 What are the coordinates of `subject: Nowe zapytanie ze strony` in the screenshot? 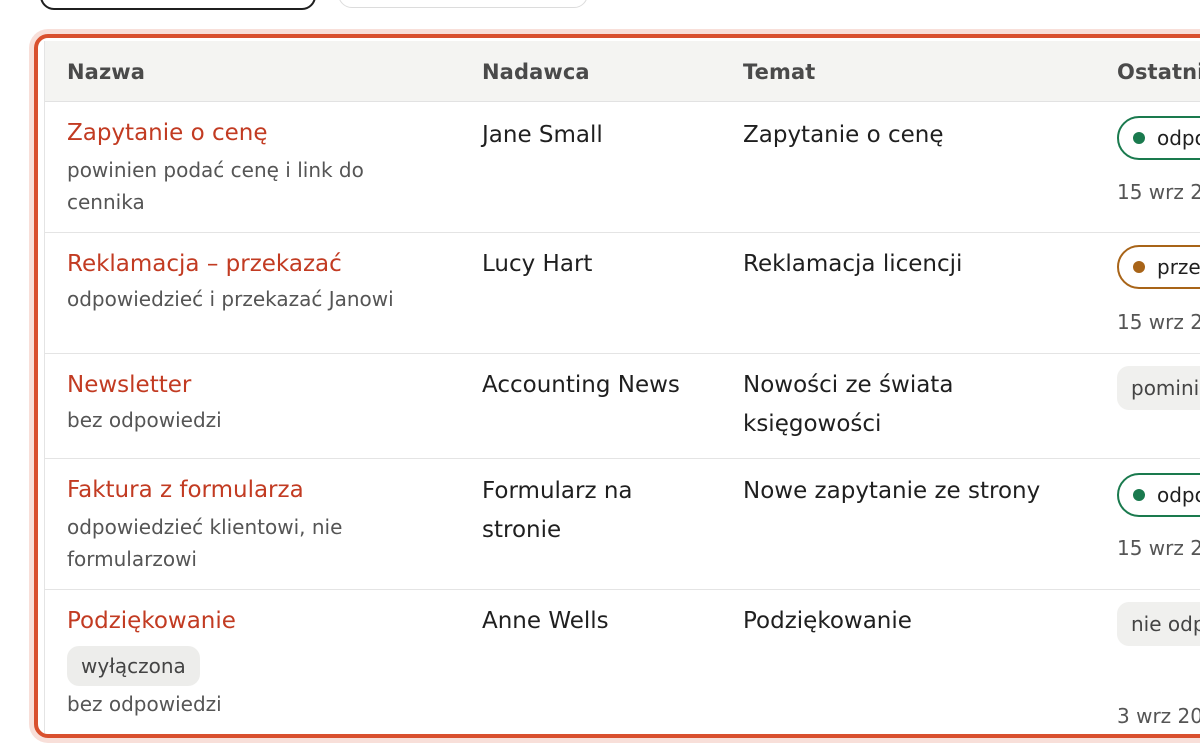 It's located at (892, 491).